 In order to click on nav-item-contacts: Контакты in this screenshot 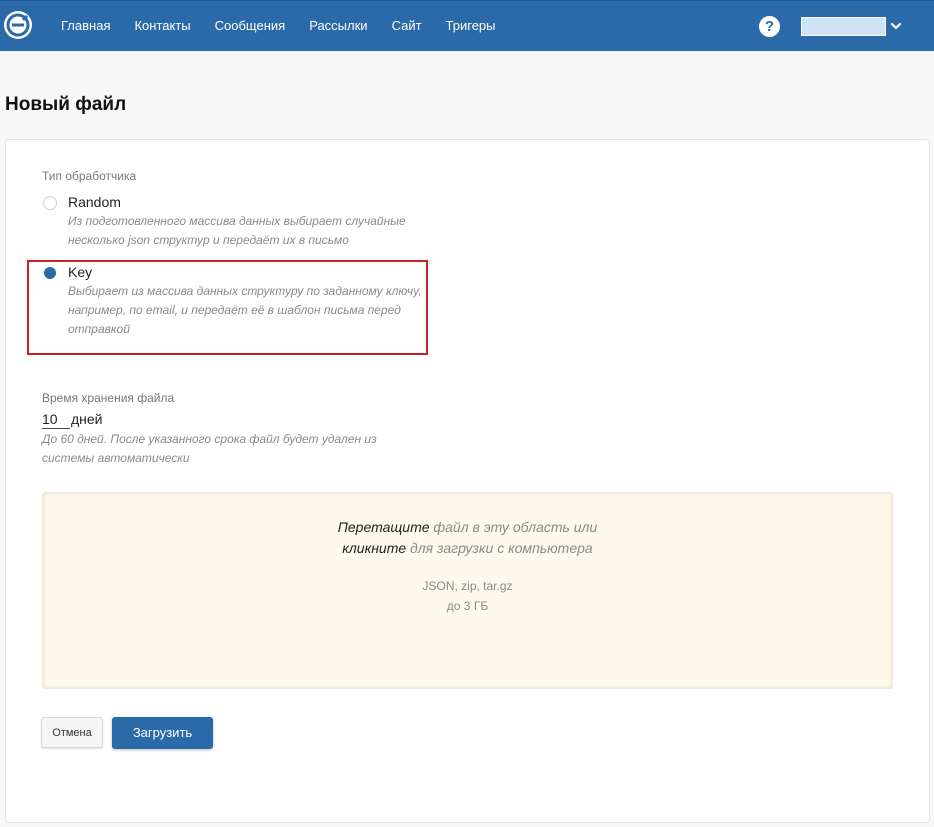, I will do `click(162, 25)`.